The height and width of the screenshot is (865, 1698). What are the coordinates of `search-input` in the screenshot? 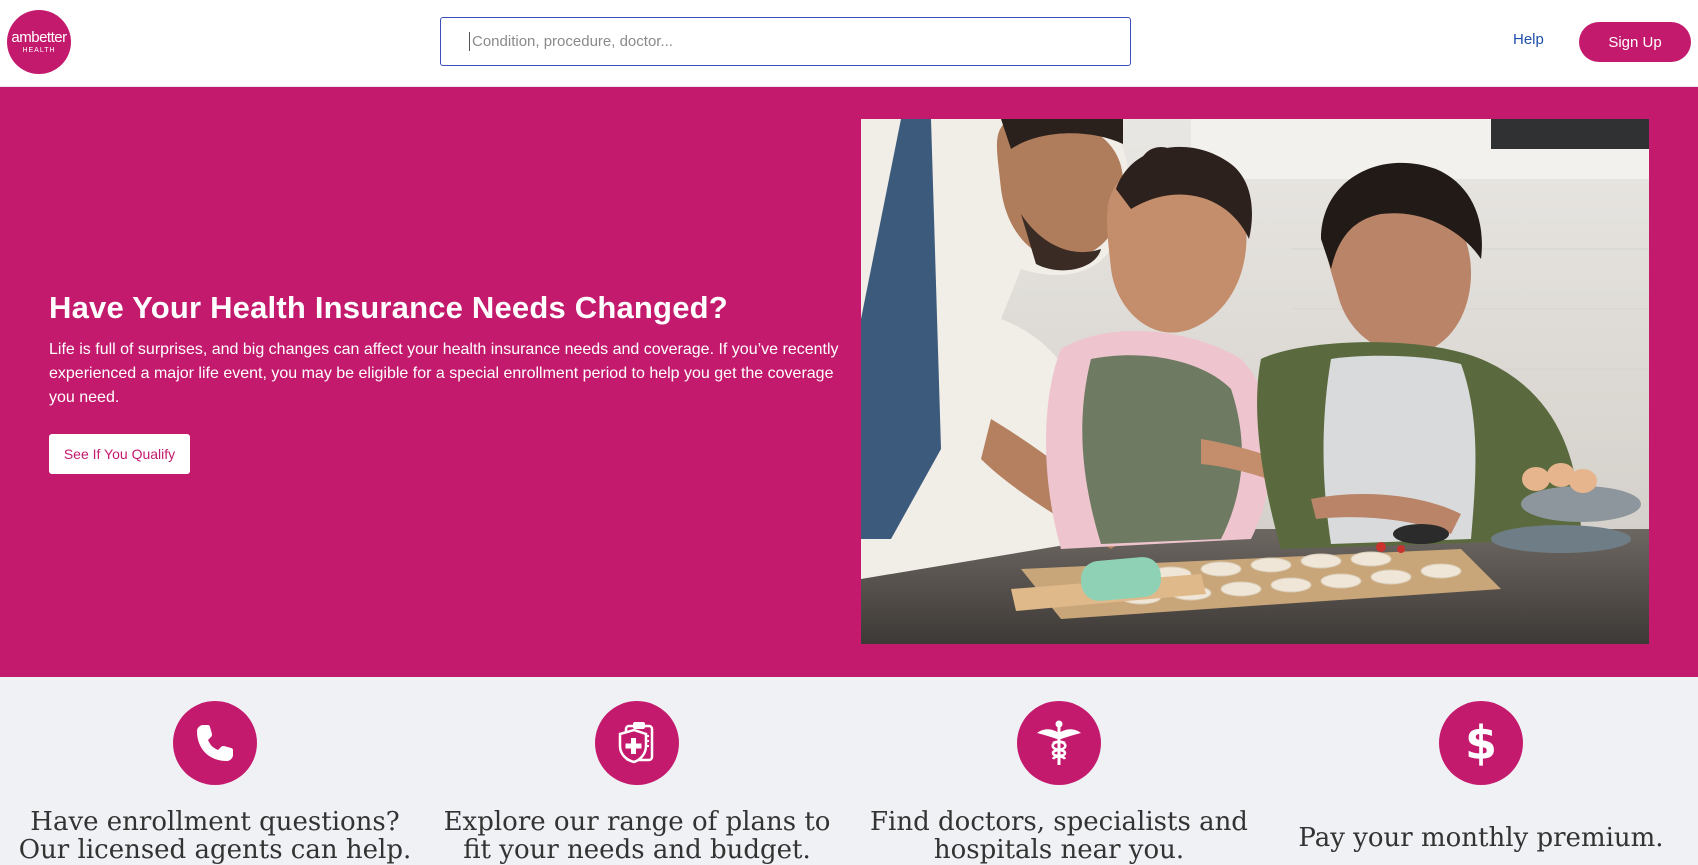 It's located at (785, 41).